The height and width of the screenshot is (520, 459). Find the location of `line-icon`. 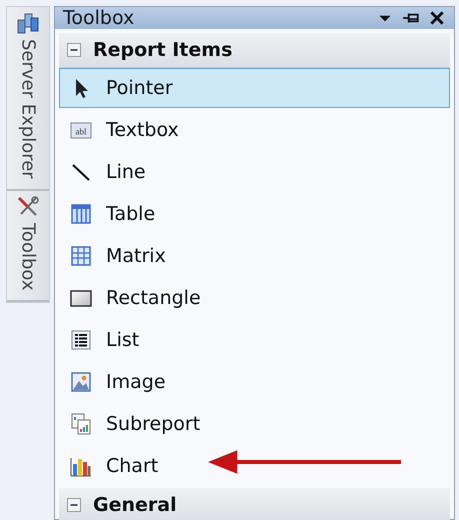

line-icon is located at coordinates (81, 172).